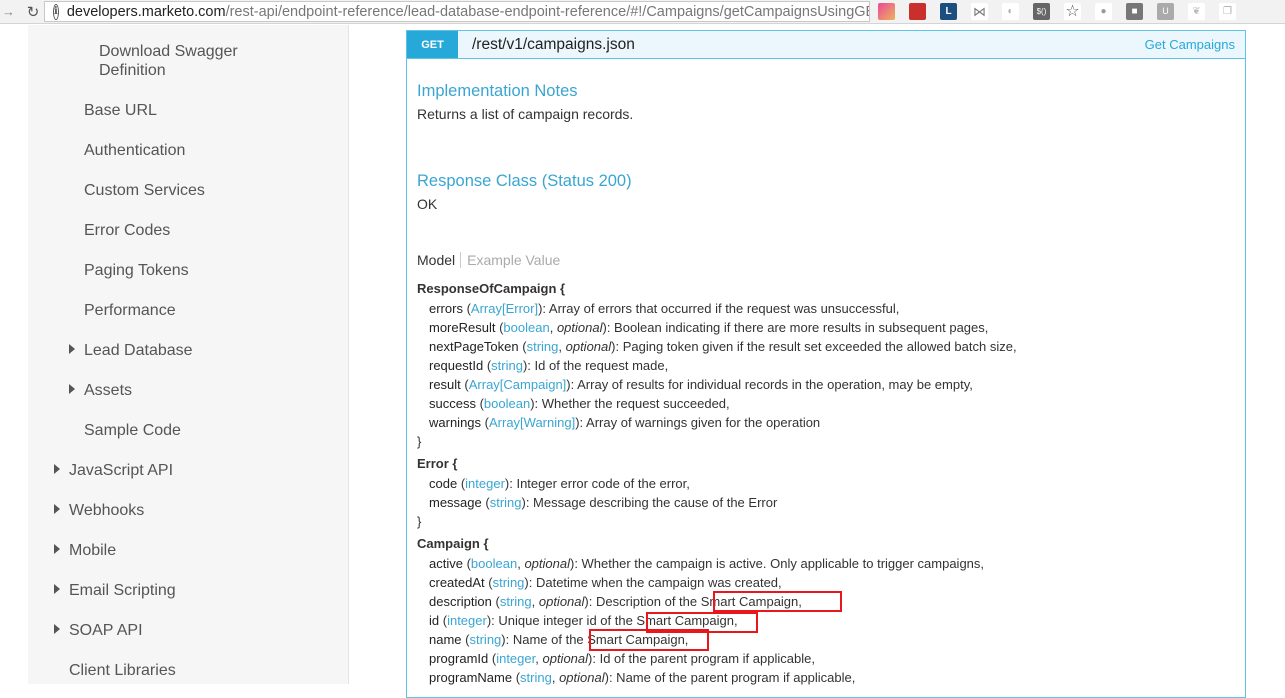  Describe the element at coordinates (1010, 11) in the screenshot. I see `extension-circle-icon: ◐` at that location.